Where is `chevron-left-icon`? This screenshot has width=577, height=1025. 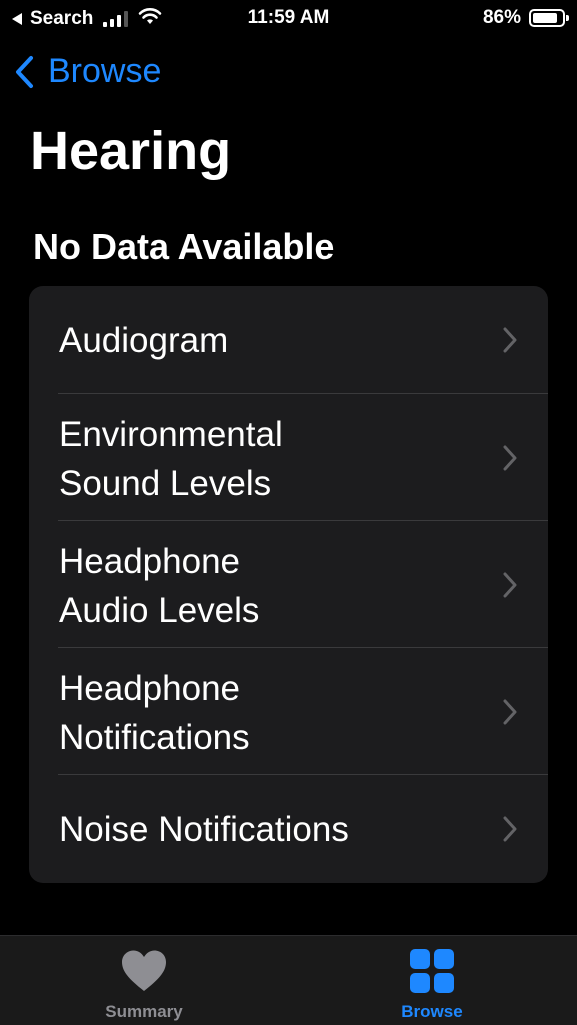
chevron-left-icon is located at coordinates (24, 72).